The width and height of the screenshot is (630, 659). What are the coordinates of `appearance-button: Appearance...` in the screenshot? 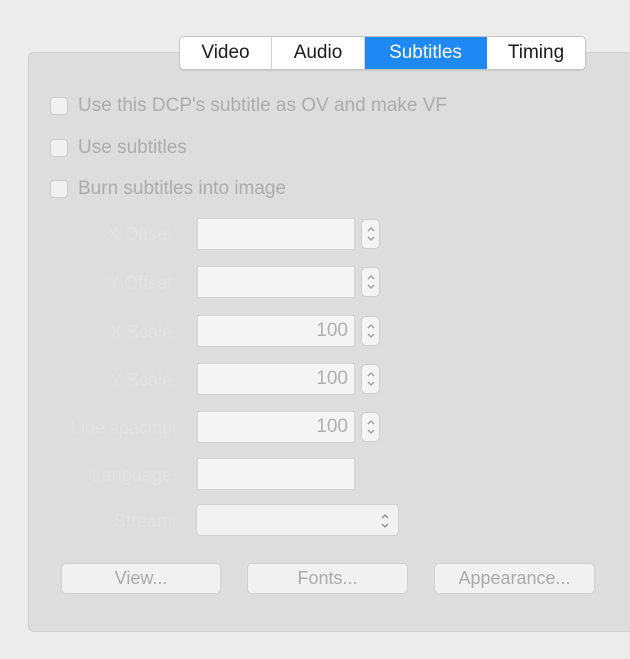 It's located at (514, 578).